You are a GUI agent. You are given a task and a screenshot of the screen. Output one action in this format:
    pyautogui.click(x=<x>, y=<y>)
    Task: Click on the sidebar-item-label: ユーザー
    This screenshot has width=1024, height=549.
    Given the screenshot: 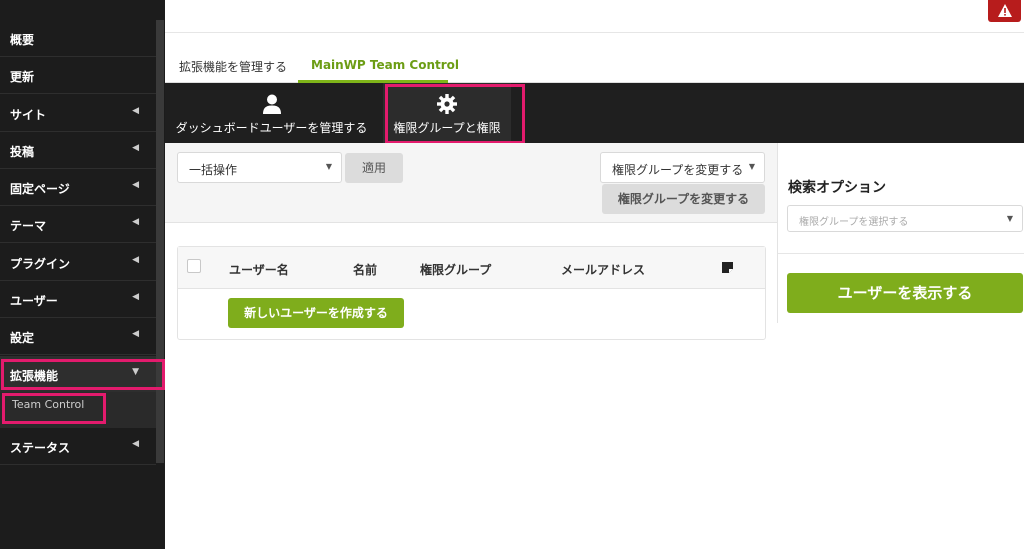 What is the action you would take?
    pyautogui.click(x=34, y=301)
    